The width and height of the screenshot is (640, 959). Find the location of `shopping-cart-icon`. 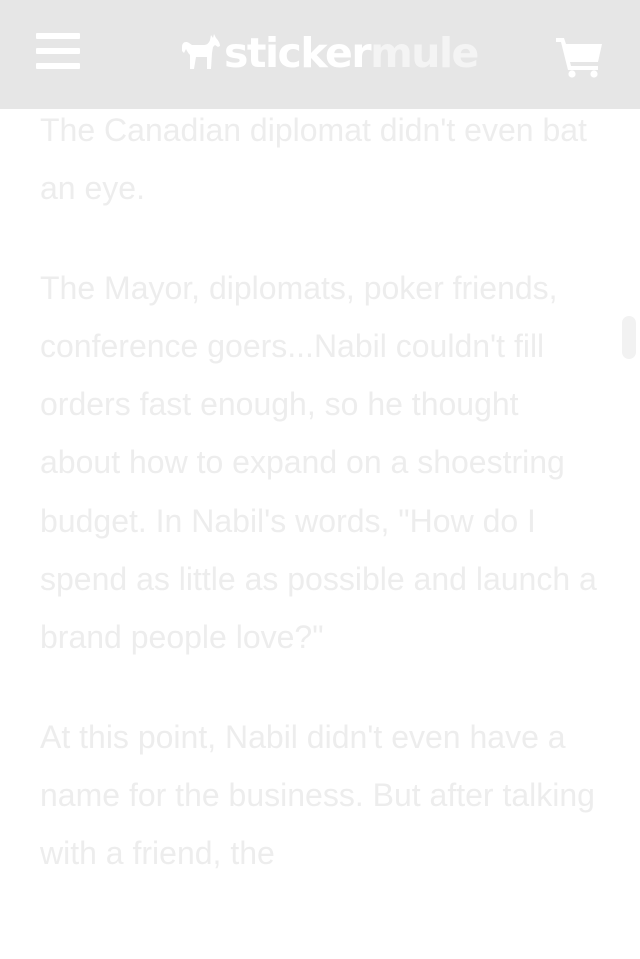

shopping-cart-icon is located at coordinates (579, 58).